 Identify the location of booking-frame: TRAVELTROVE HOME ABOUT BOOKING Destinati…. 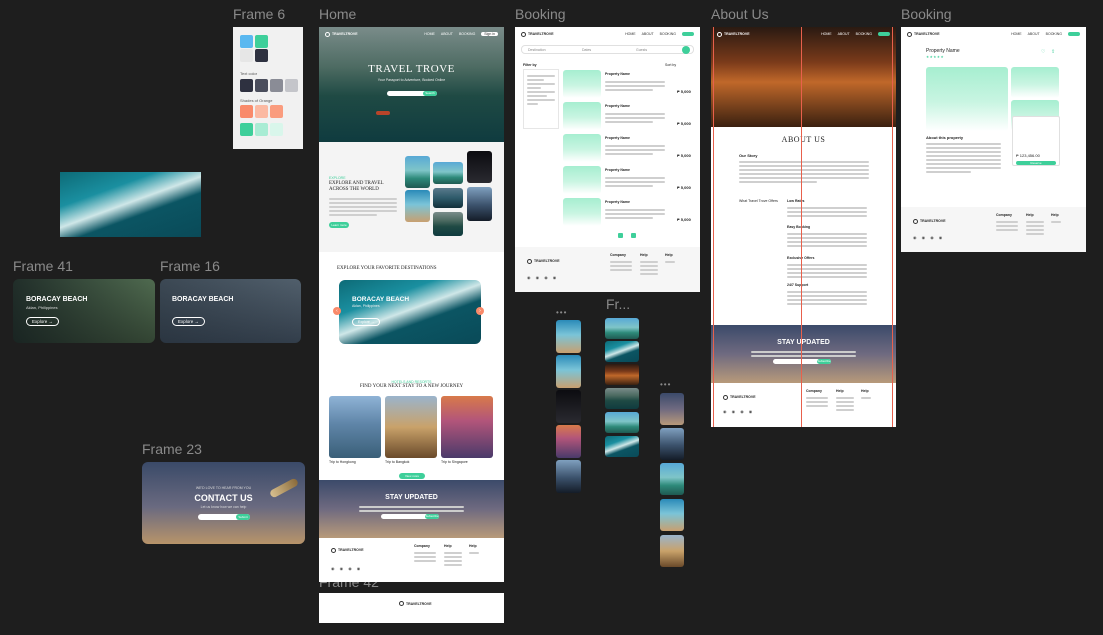
(607, 159).